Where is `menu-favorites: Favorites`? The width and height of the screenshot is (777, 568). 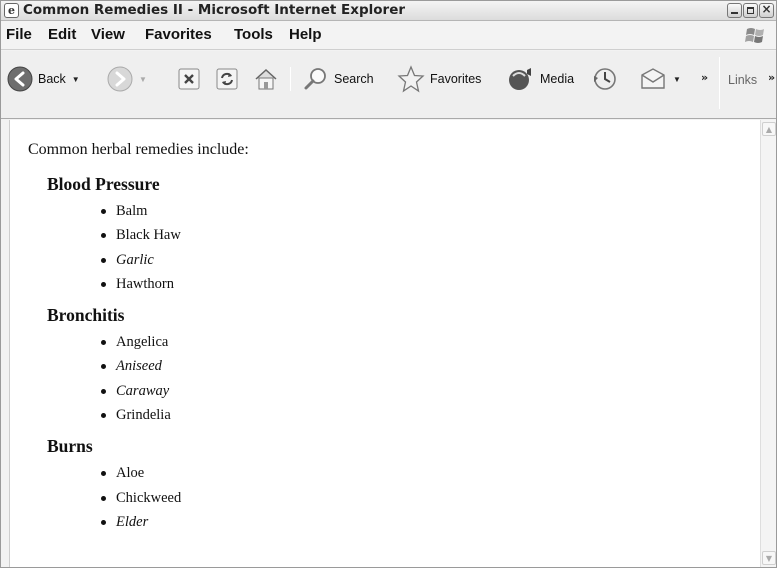
menu-favorites: Favorites is located at coordinates (178, 34).